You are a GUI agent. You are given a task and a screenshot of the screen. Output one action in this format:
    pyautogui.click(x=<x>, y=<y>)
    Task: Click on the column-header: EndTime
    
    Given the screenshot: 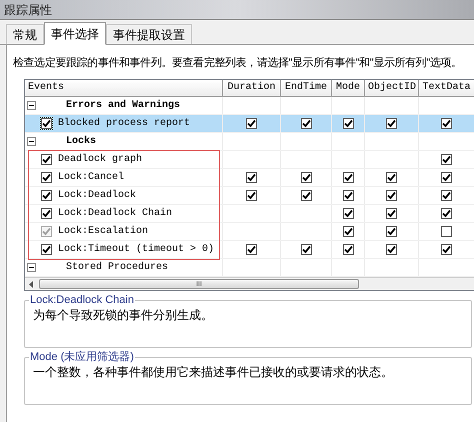 What is the action you would take?
    pyautogui.click(x=306, y=88)
    